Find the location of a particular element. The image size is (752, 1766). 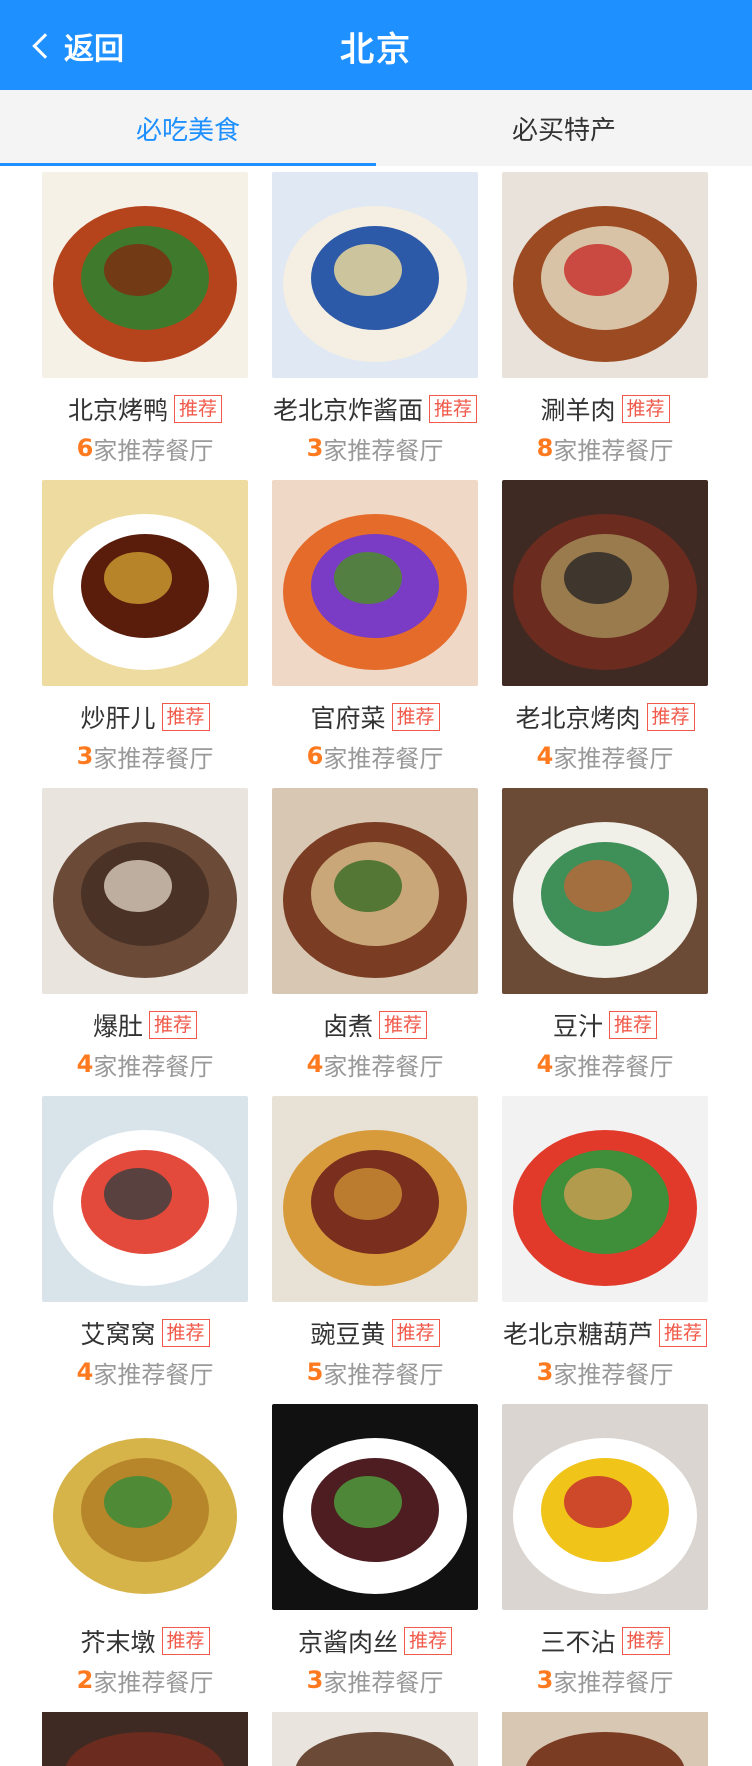

food-name: 艾窝窝 is located at coordinates (118, 1334).